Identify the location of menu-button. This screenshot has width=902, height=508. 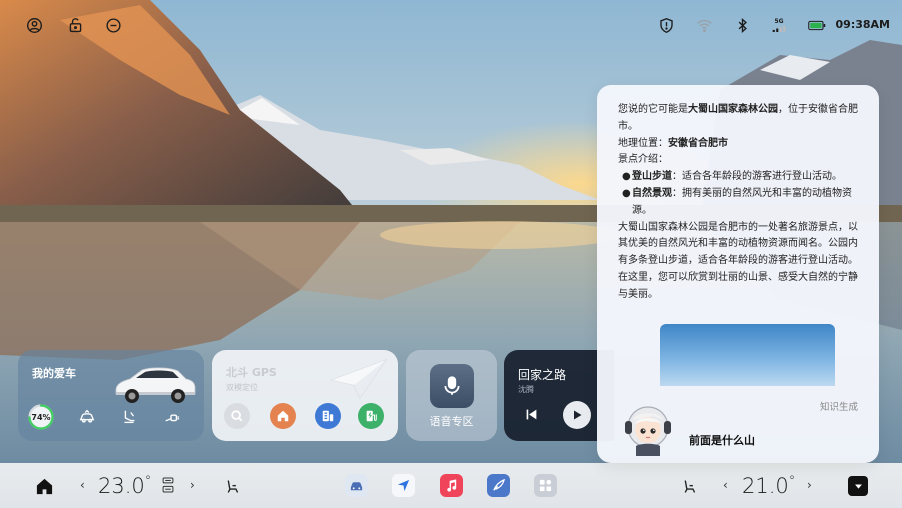
(858, 486).